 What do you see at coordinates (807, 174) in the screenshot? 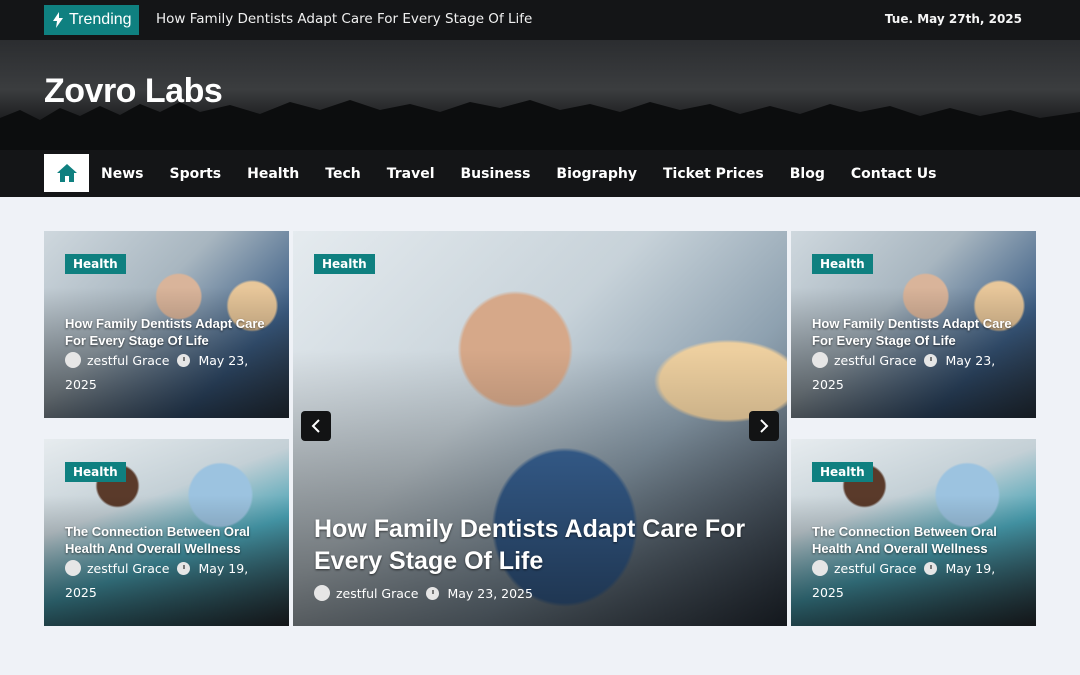
I see `nav-item-blog: Blog` at bounding box center [807, 174].